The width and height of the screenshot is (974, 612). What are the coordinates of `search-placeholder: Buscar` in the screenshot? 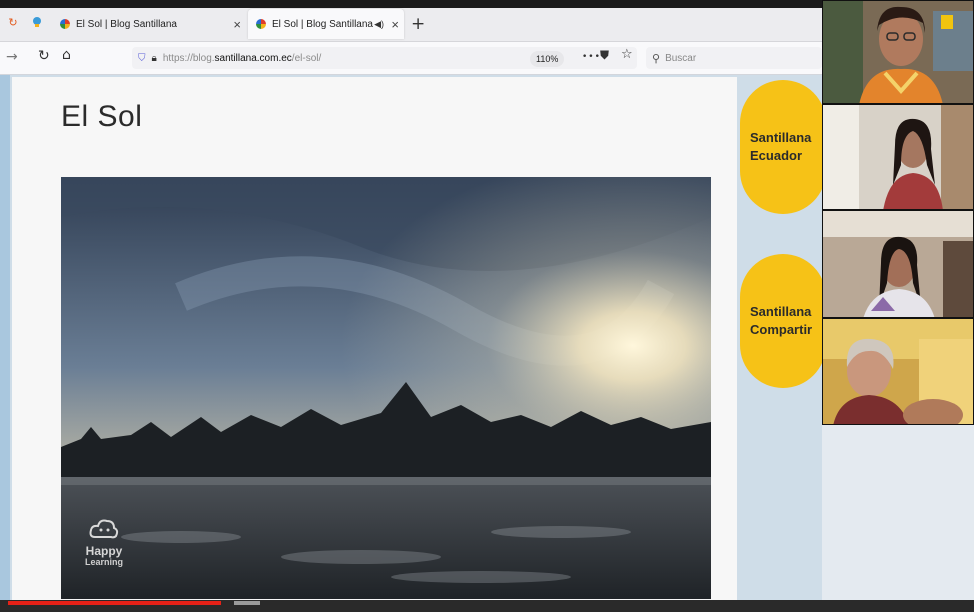 It's located at (681, 58).